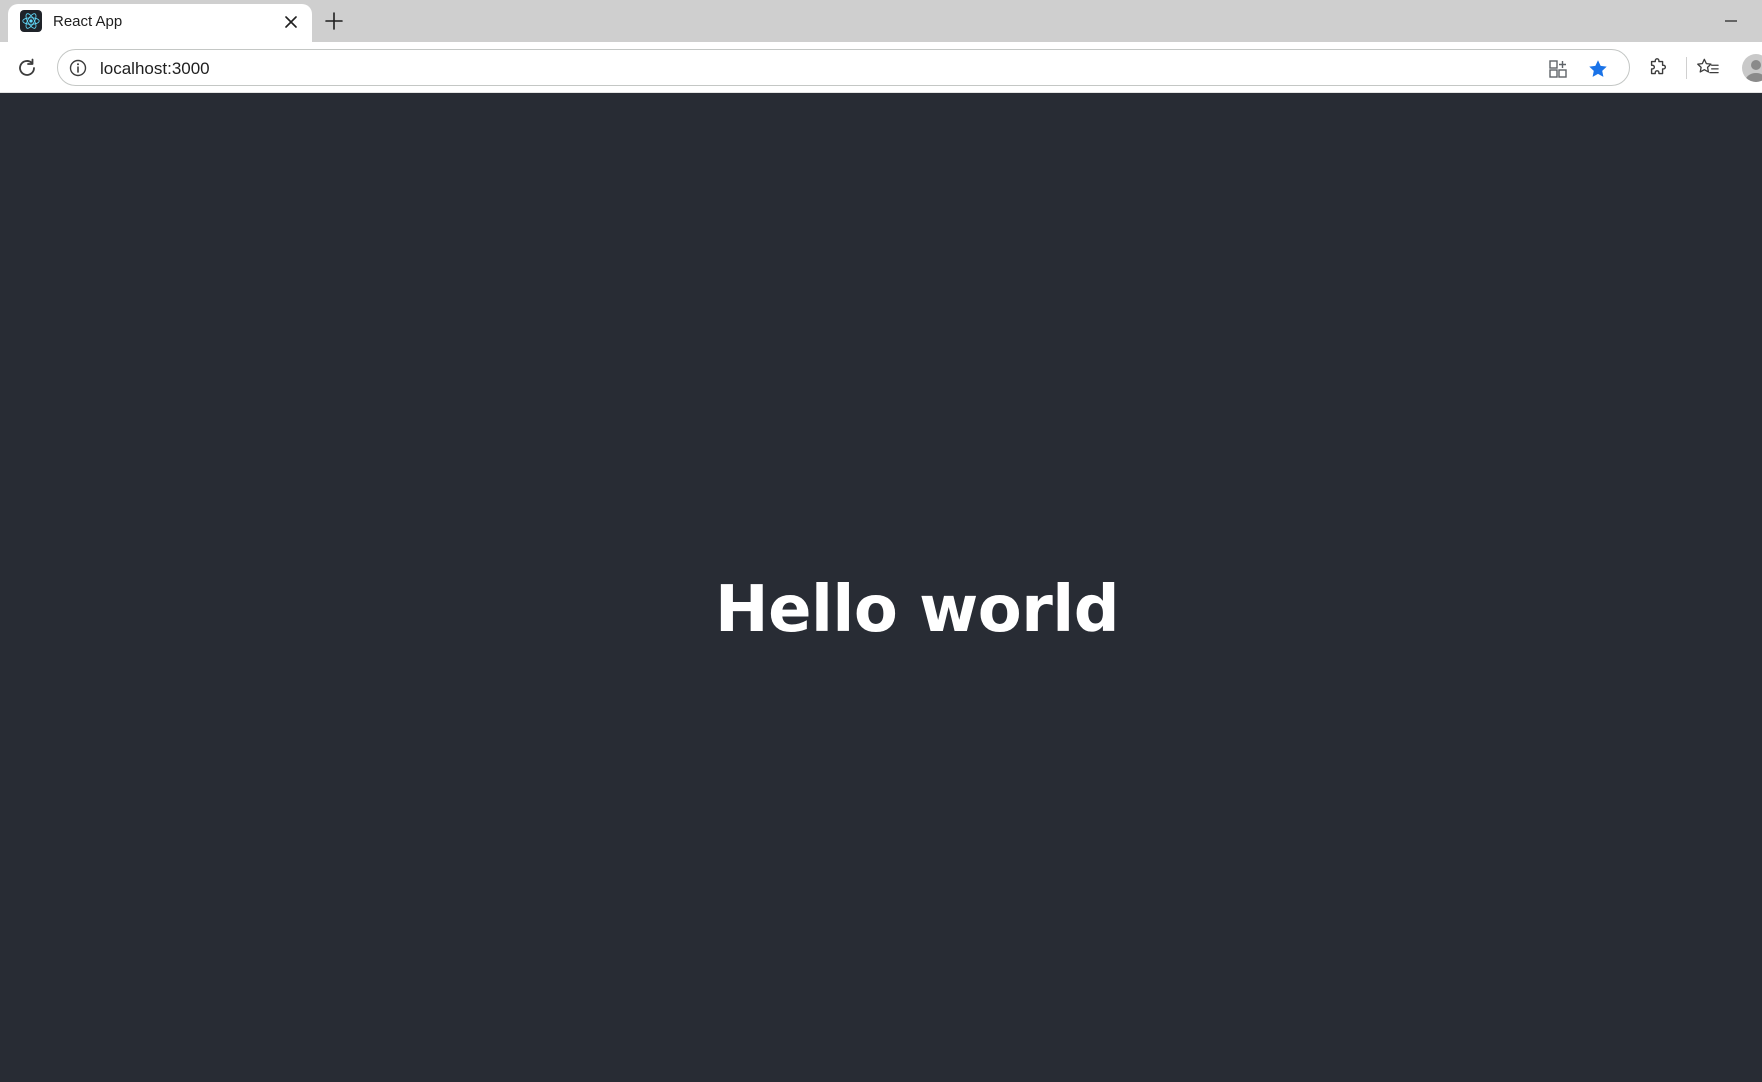  I want to click on puzzle-icon, so click(1658, 66).